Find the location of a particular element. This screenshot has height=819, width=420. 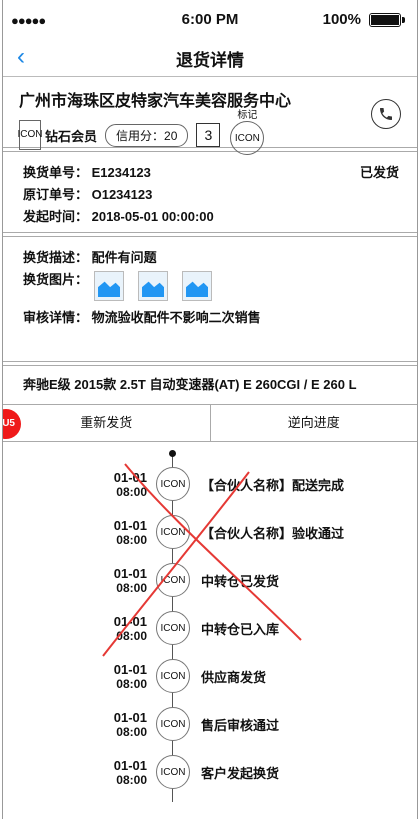

timeline-start-dot is located at coordinates (172, 453).